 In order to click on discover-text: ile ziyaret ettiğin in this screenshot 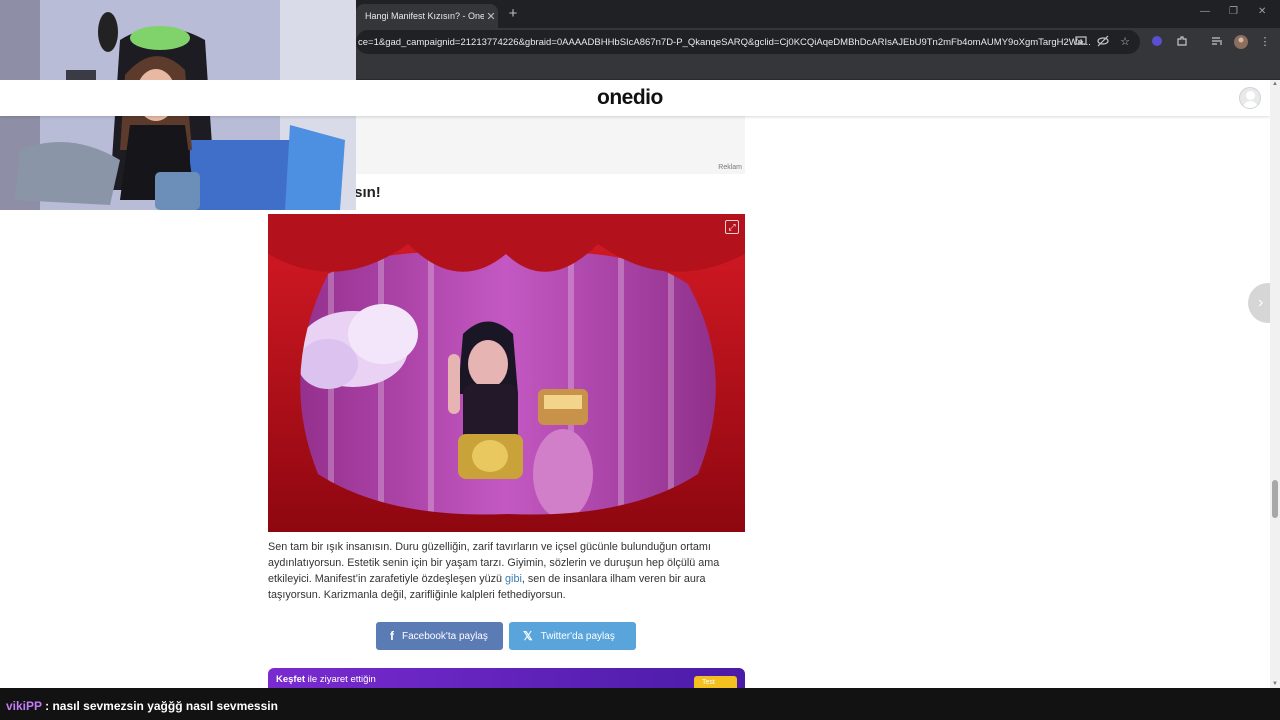, I will do `click(340, 679)`.